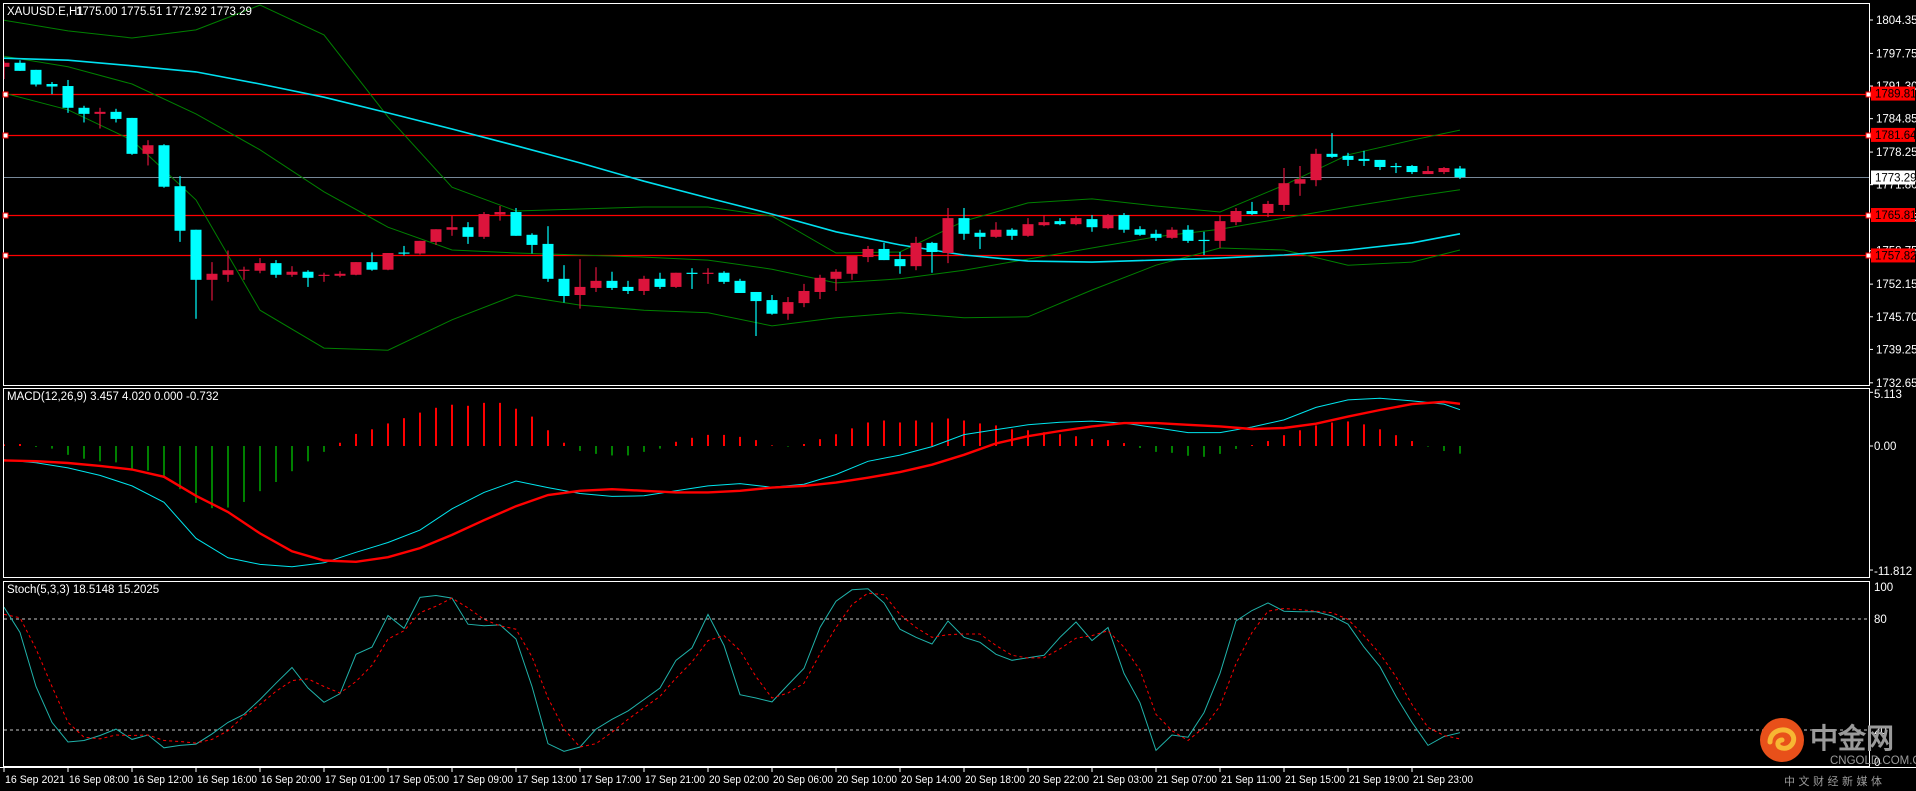 The width and height of the screenshot is (1916, 791). Describe the element at coordinates (1315, 780) in the screenshot. I see `time-axis-label: 21 Sep 15:00` at that location.